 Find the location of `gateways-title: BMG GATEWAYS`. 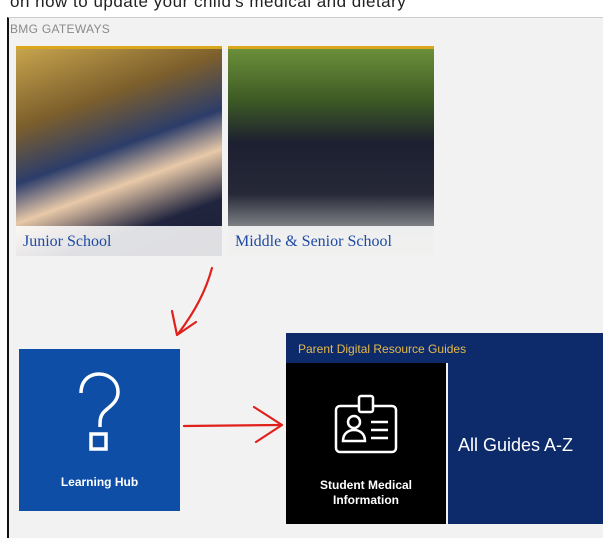

gateways-title: BMG GATEWAYS is located at coordinates (60, 29).